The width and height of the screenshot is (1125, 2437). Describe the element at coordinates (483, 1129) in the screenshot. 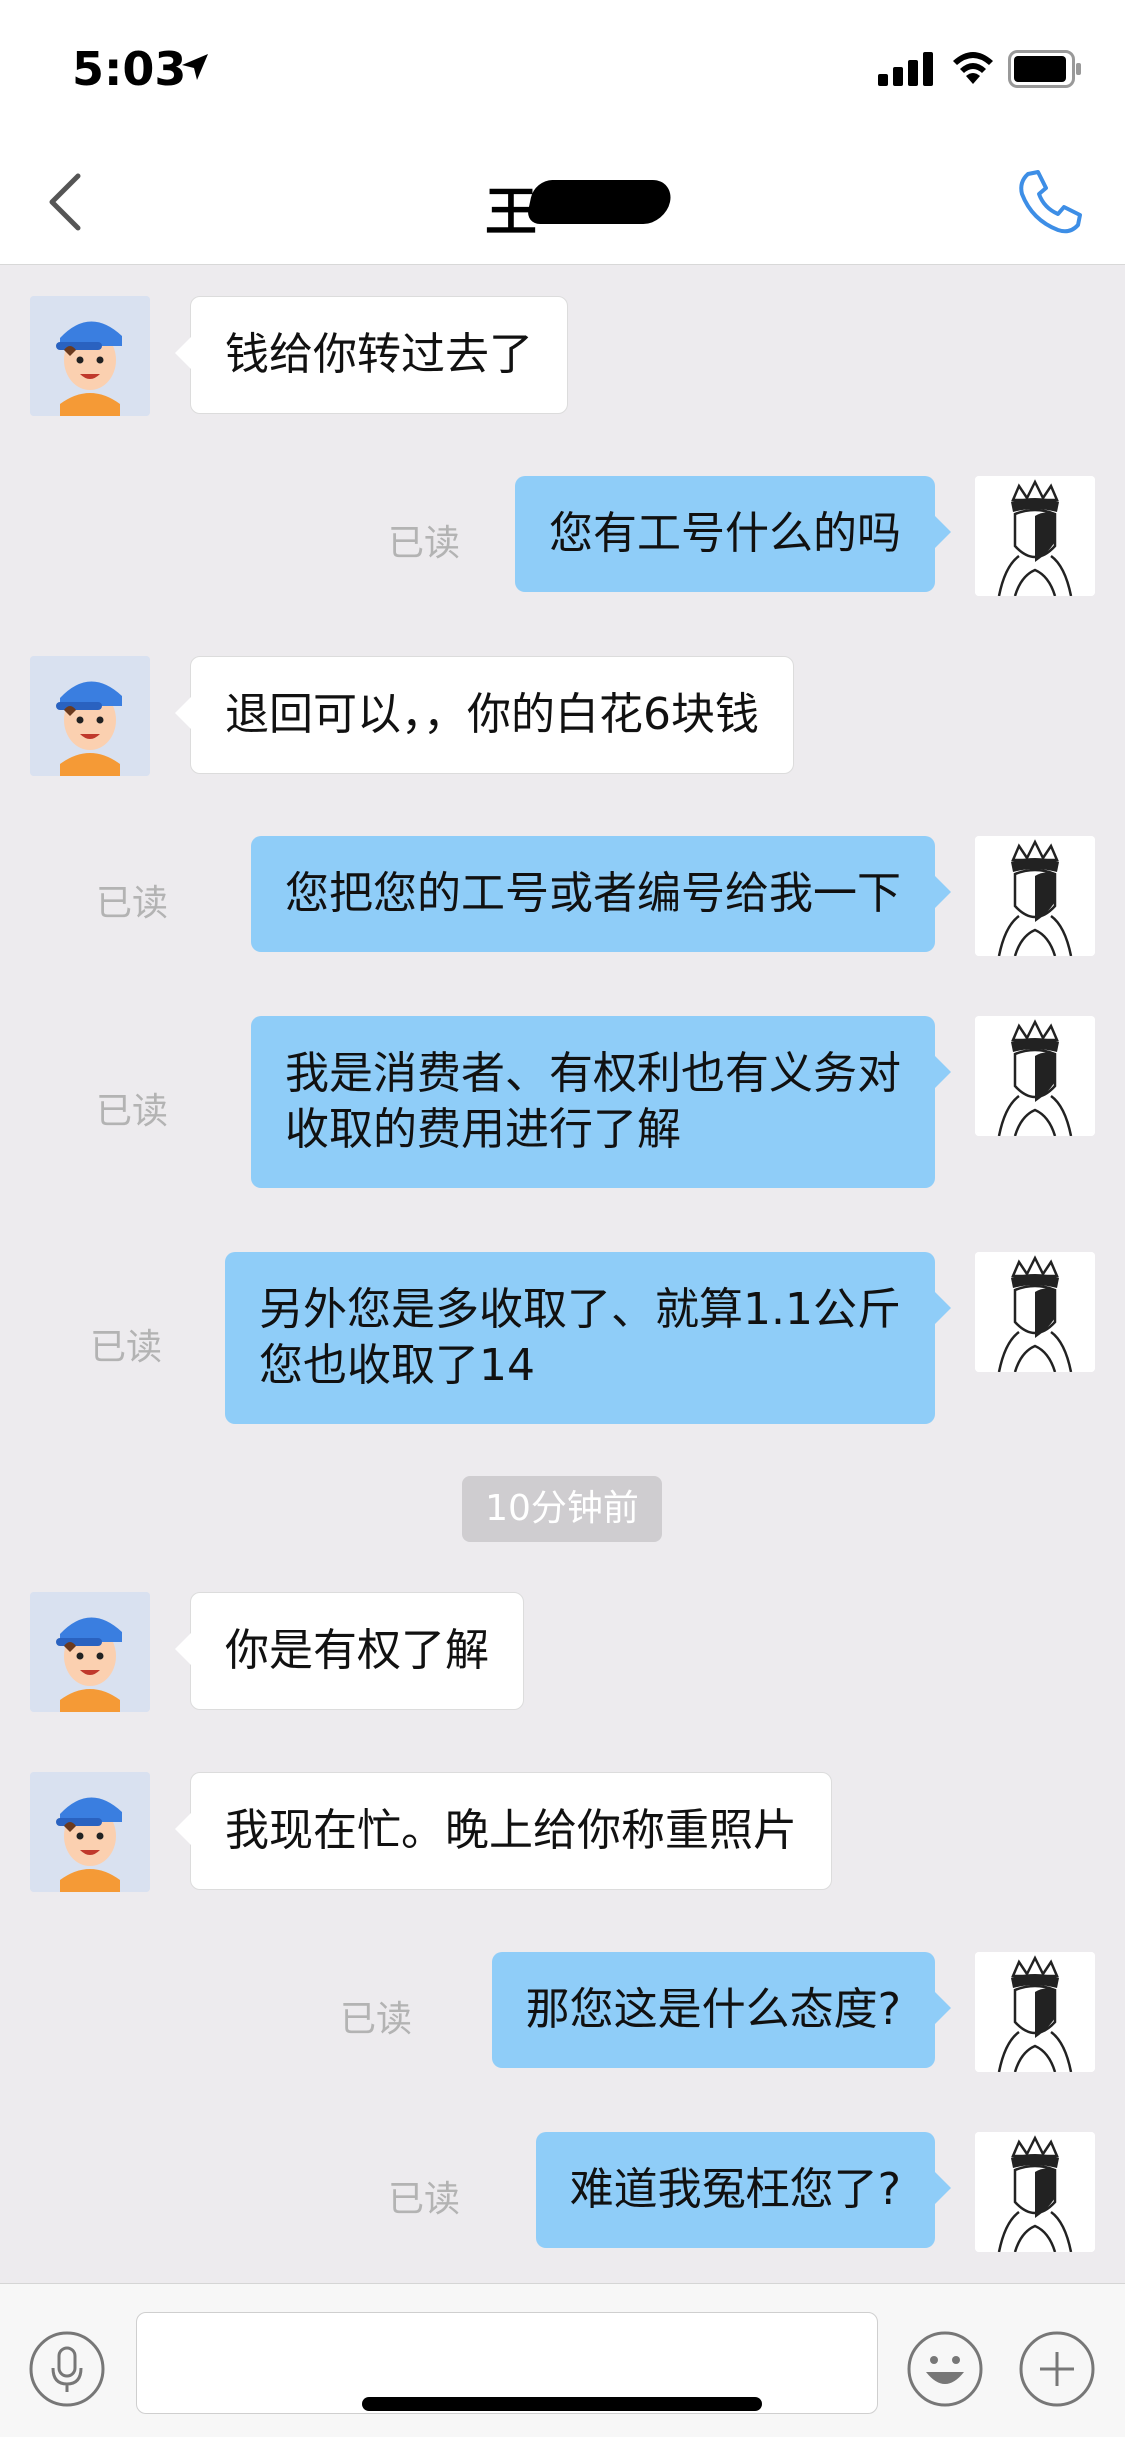

I see `message-text-line2: 收取的费用进行了解` at that location.